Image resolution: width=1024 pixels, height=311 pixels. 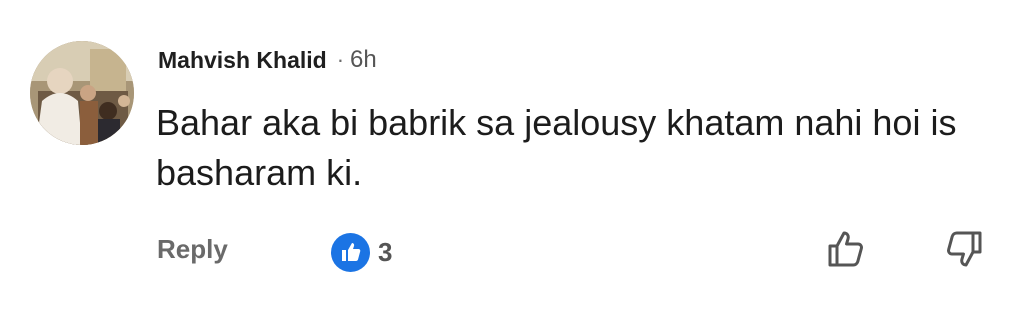 I want to click on avatar, so click(x=82, y=93).